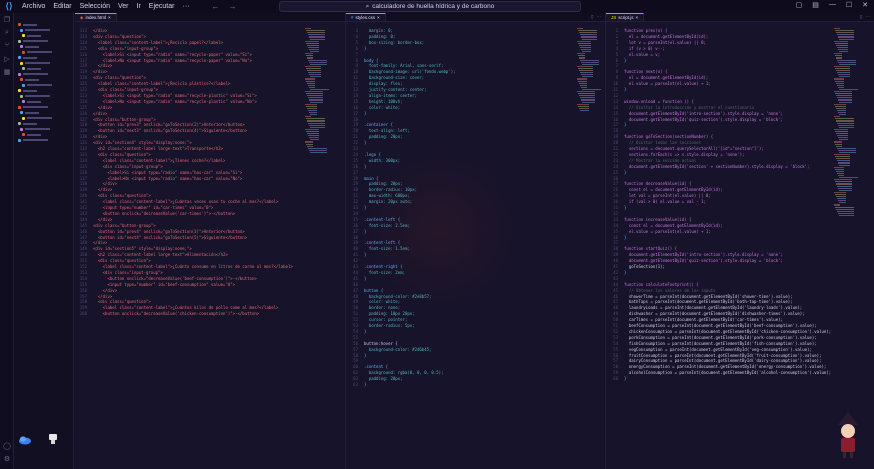 The width and height of the screenshot is (874, 469). Describe the element at coordinates (625, 17) in the screenshot. I see `tab-script-js: JS script.js ×` at that location.